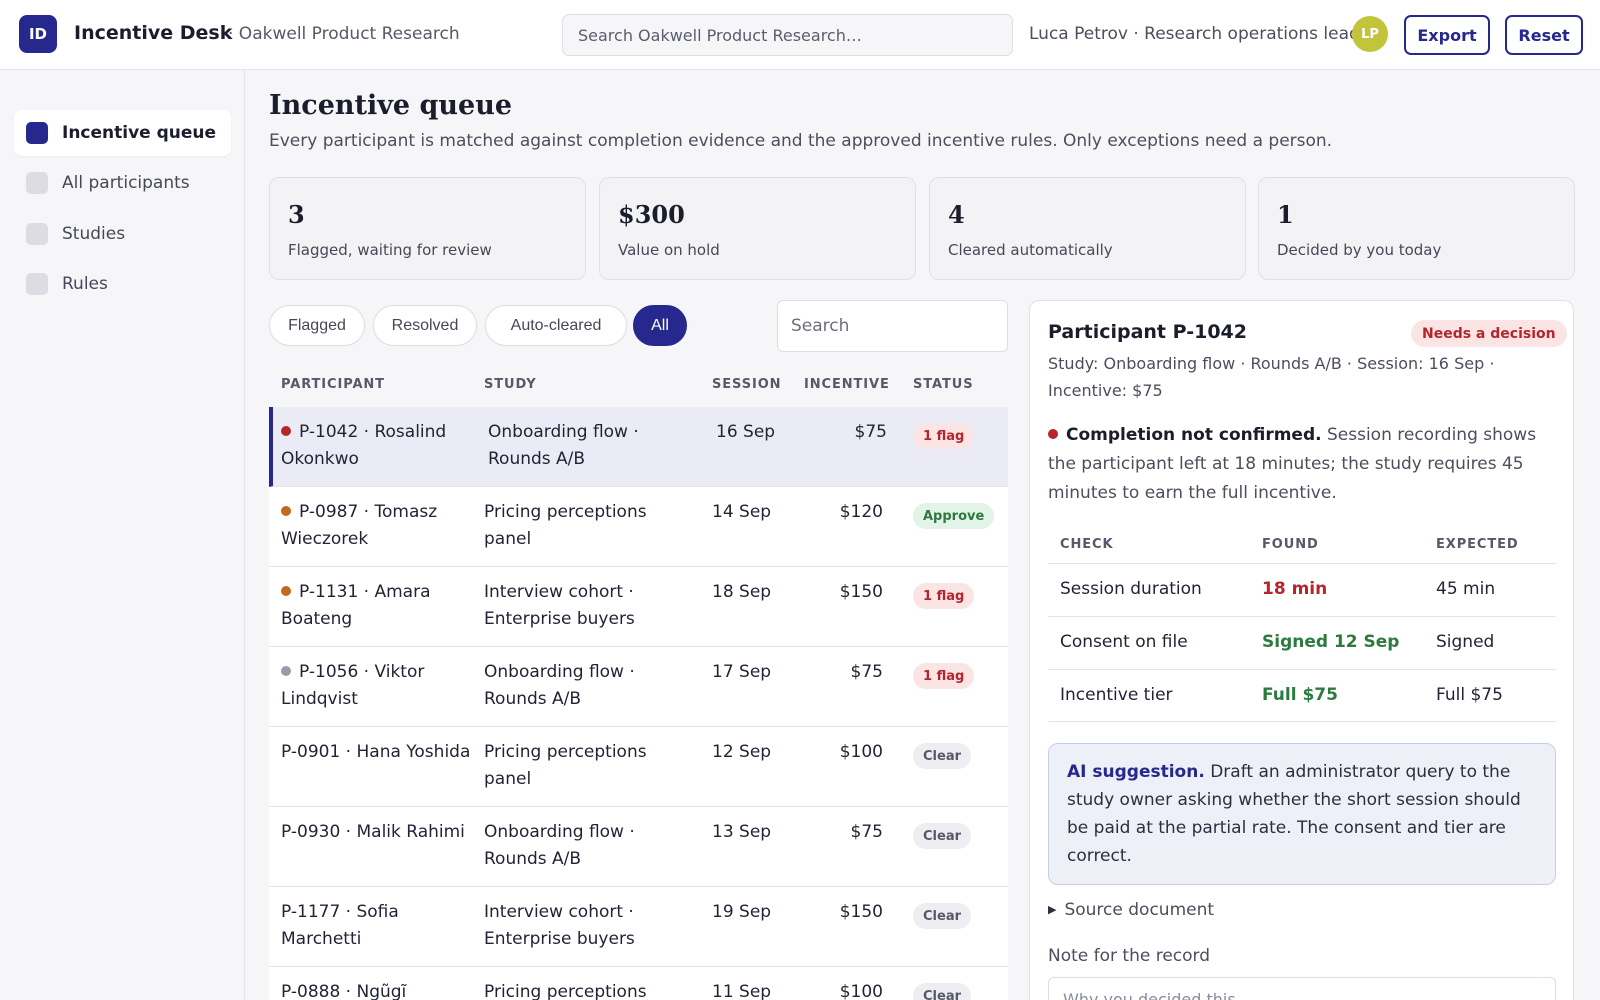 The image size is (1600, 1000). I want to click on stat-label: Value on hold, so click(669, 250).